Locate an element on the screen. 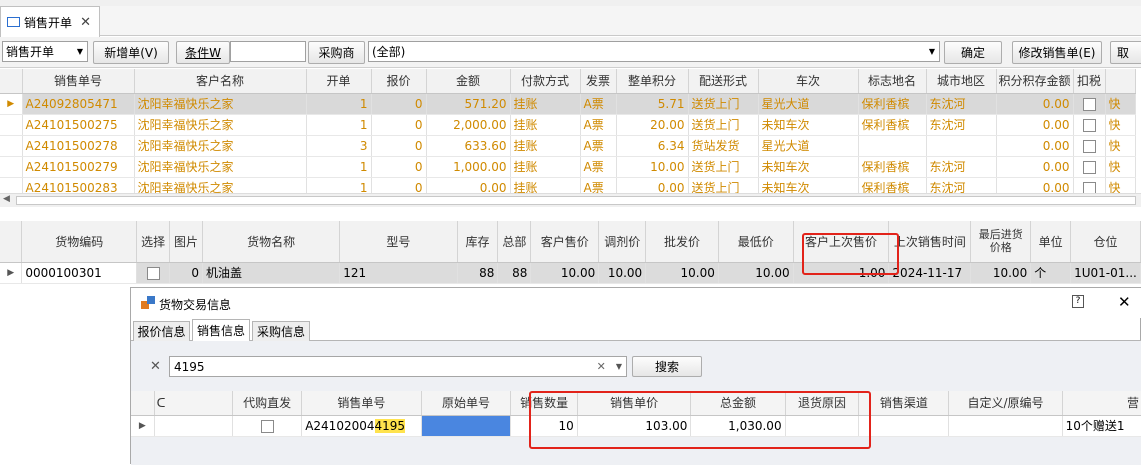 This screenshot has width=1141, height=465. clear-filter-icon: ✕ is located at coordinates (155, 366).